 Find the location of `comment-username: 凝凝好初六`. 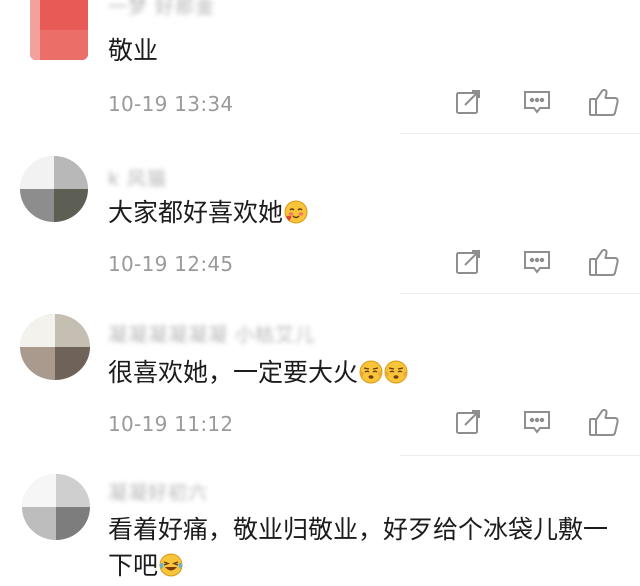

comment-username: 凝凝好初六 is located at coordinates (158, 491).